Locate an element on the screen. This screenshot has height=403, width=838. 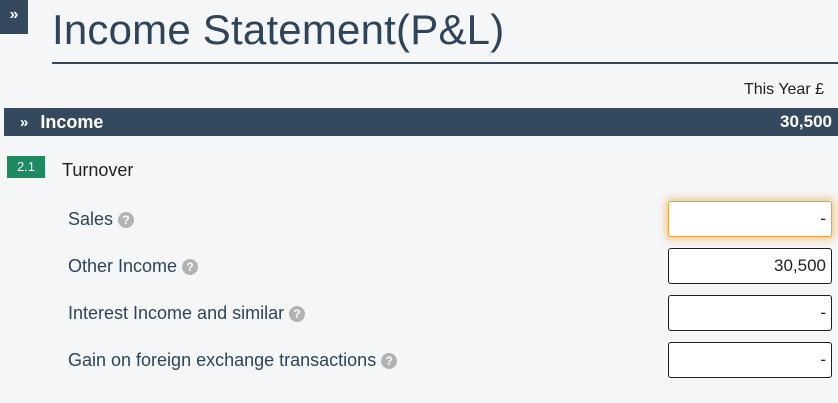
fx-gain-amount-input is located at coordinates (750, 360).